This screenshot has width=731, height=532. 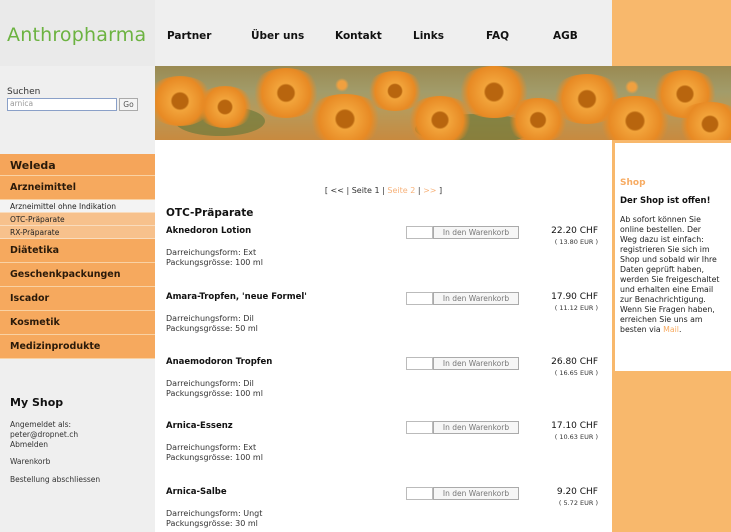 What do you see at coordinates (77, 165) in the screenshot?
I see `category-heading: Weleda` at bounding box center [77, 165].